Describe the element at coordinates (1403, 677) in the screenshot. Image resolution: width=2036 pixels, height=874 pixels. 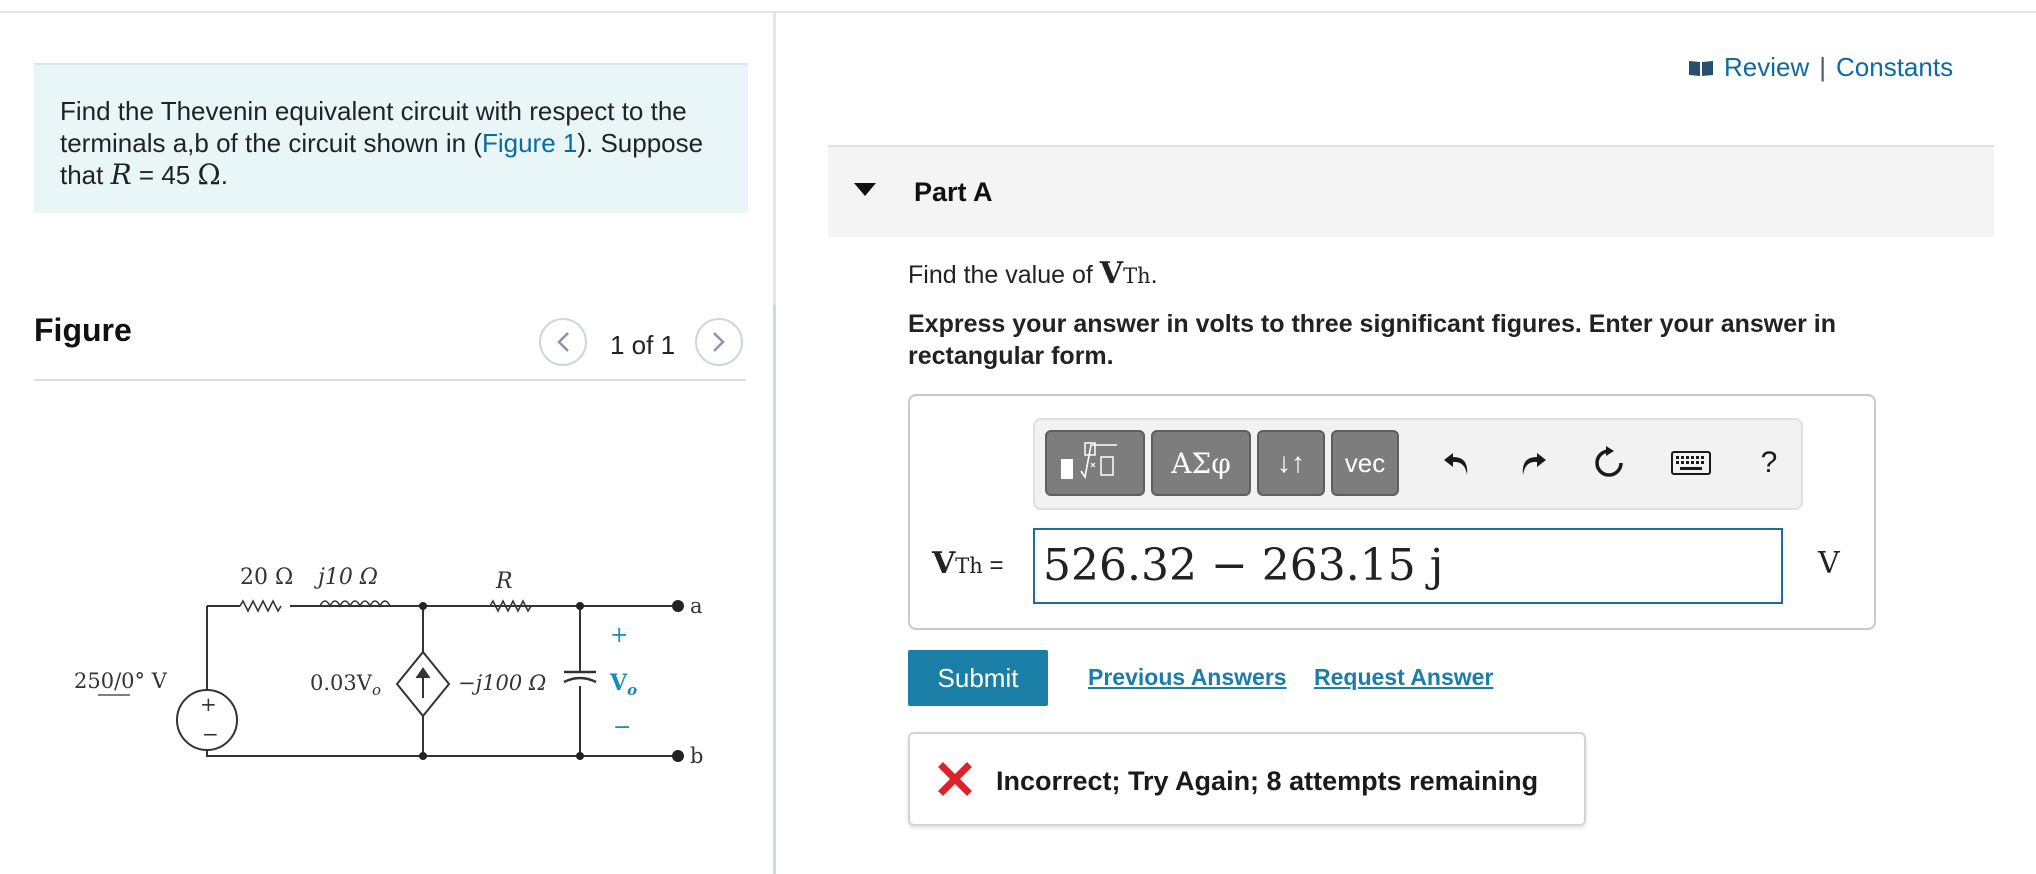
I see `request-answer-link: Request Answer` at that location.